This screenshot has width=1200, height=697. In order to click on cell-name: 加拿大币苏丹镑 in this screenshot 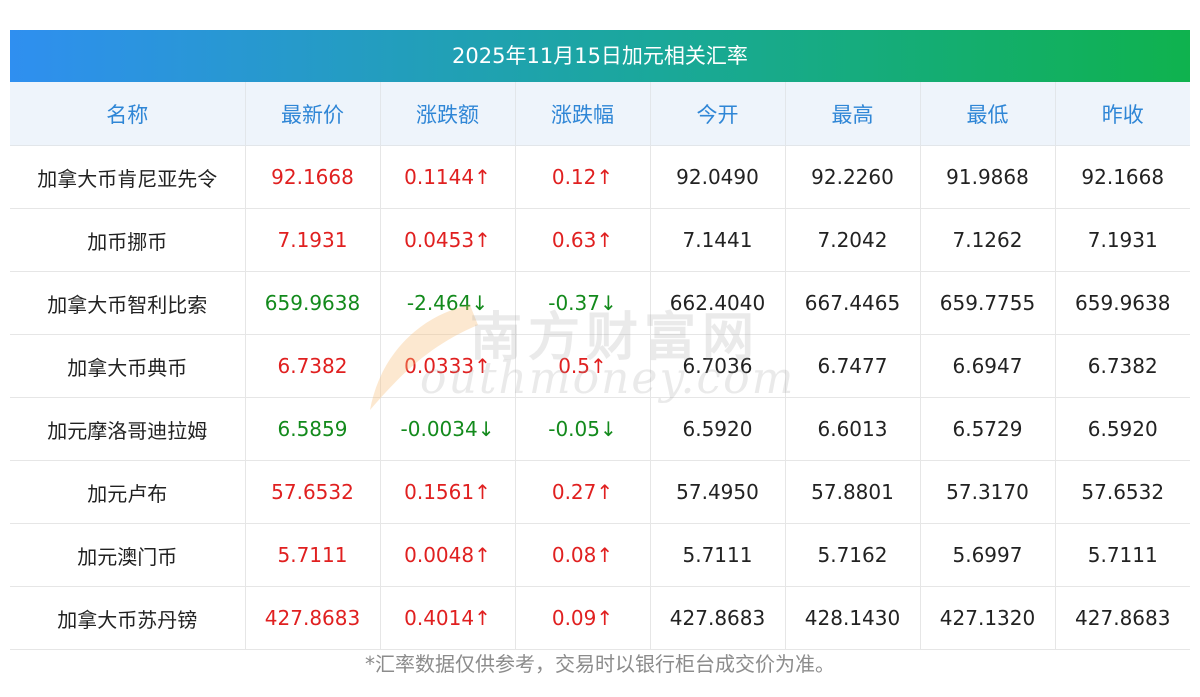, I will do `click(128, 618)`.